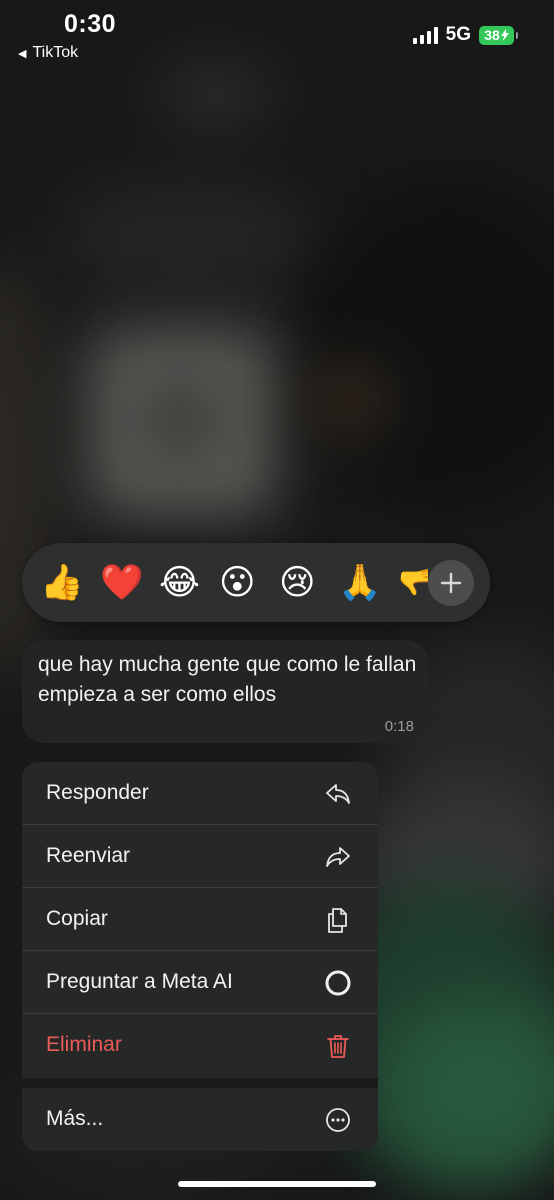  I want to click on reaction-praying: 🙏, so click(360, 583).